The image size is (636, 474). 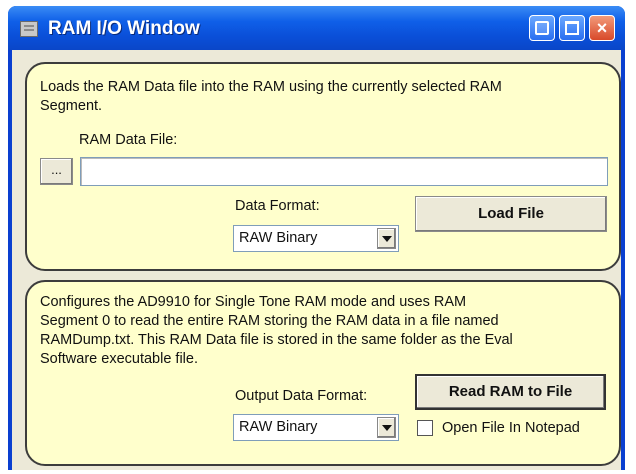 I want to click on data-format-label: Data Format:, so click(x=277, y=206).